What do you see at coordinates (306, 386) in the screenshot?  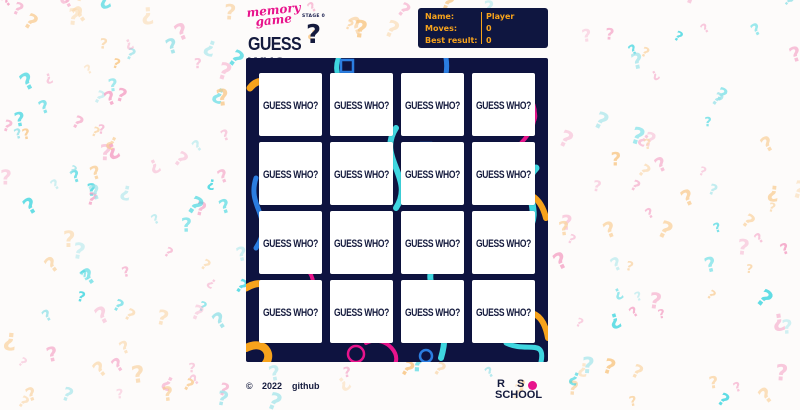 I see `github-link: github` at bounding box center [306, 386].